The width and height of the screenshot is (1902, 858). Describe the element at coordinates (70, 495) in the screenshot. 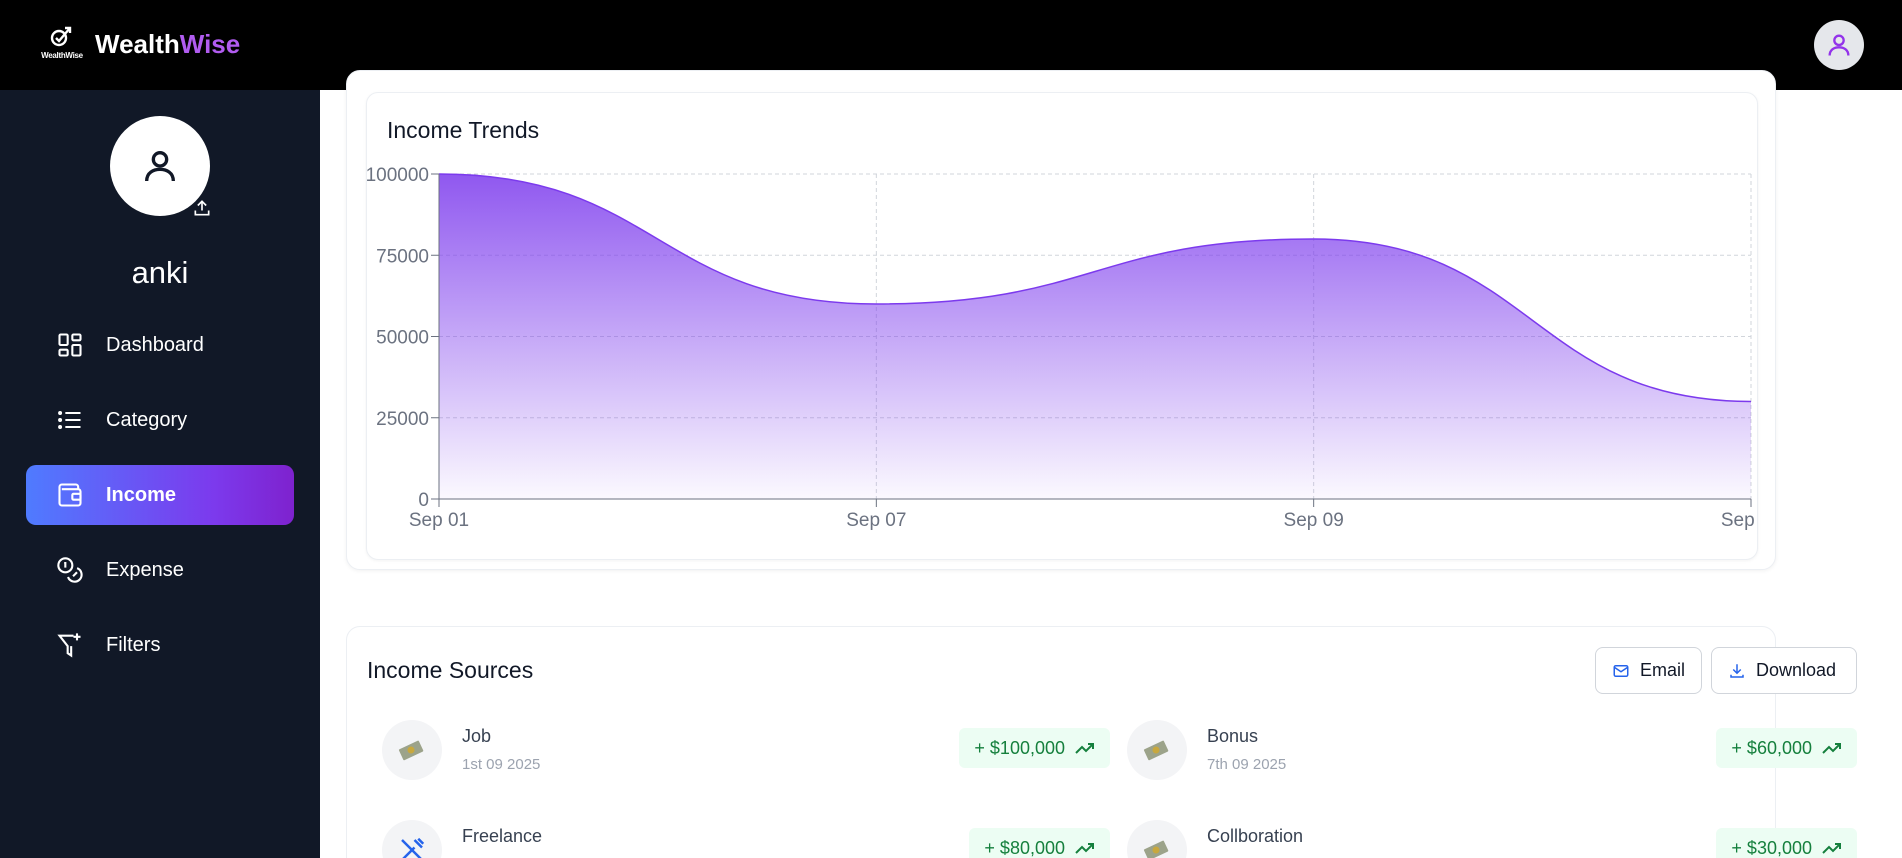

I see `wallet-icon` at that location.